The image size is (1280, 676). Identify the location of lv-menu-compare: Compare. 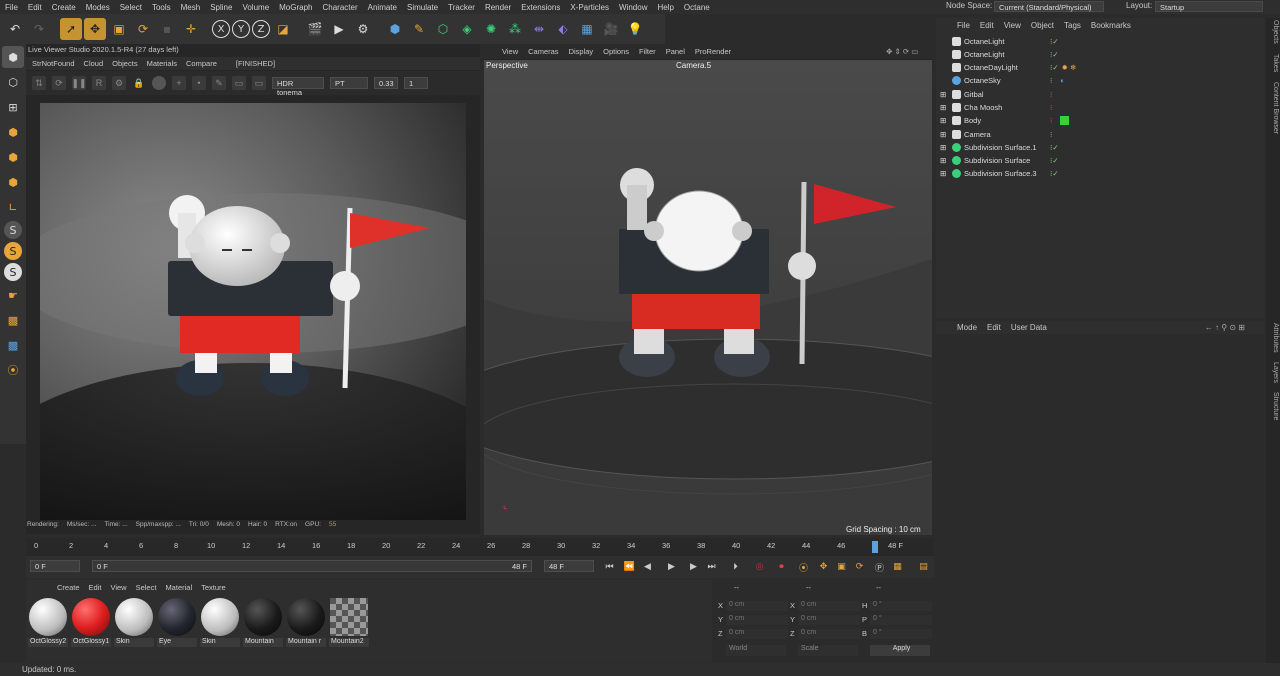
(201, 63).